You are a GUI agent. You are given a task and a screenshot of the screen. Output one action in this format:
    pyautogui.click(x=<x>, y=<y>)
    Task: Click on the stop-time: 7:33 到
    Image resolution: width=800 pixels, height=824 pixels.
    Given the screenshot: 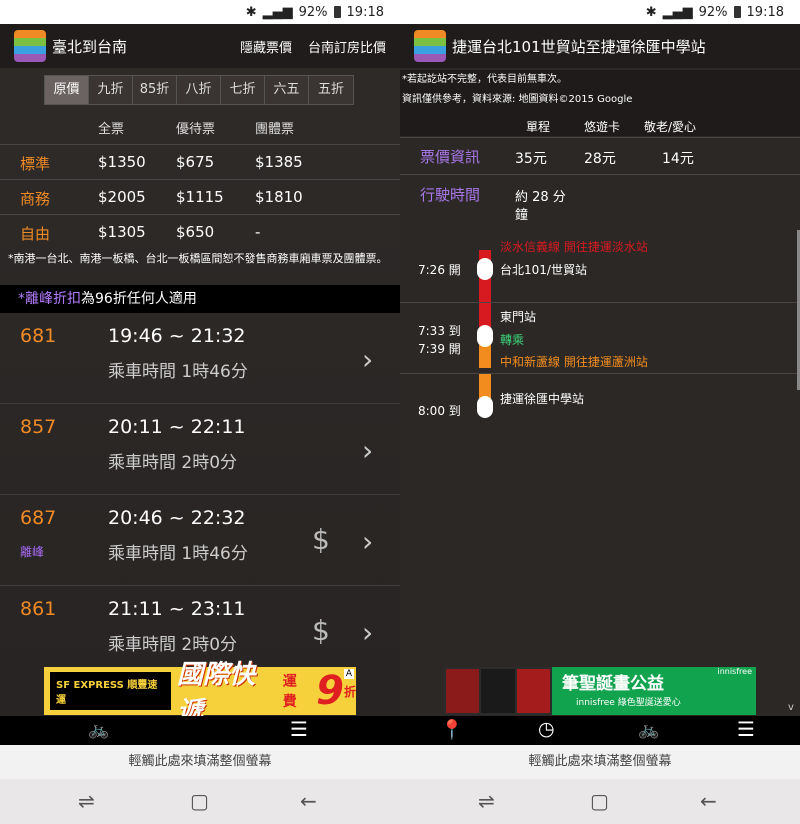 What is the action you would take?
    pyautogui.click(x=439, y=331)
    